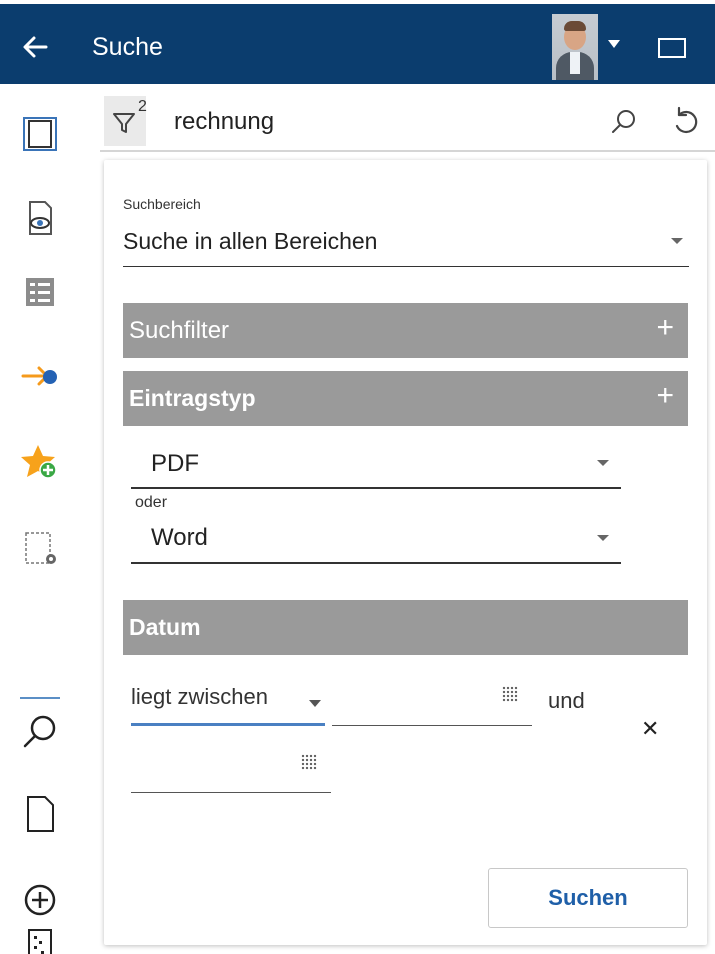 Image resolution: width=715 pixels, height=954 pixels. I want to click on rail-add-button, so click(40, 900).